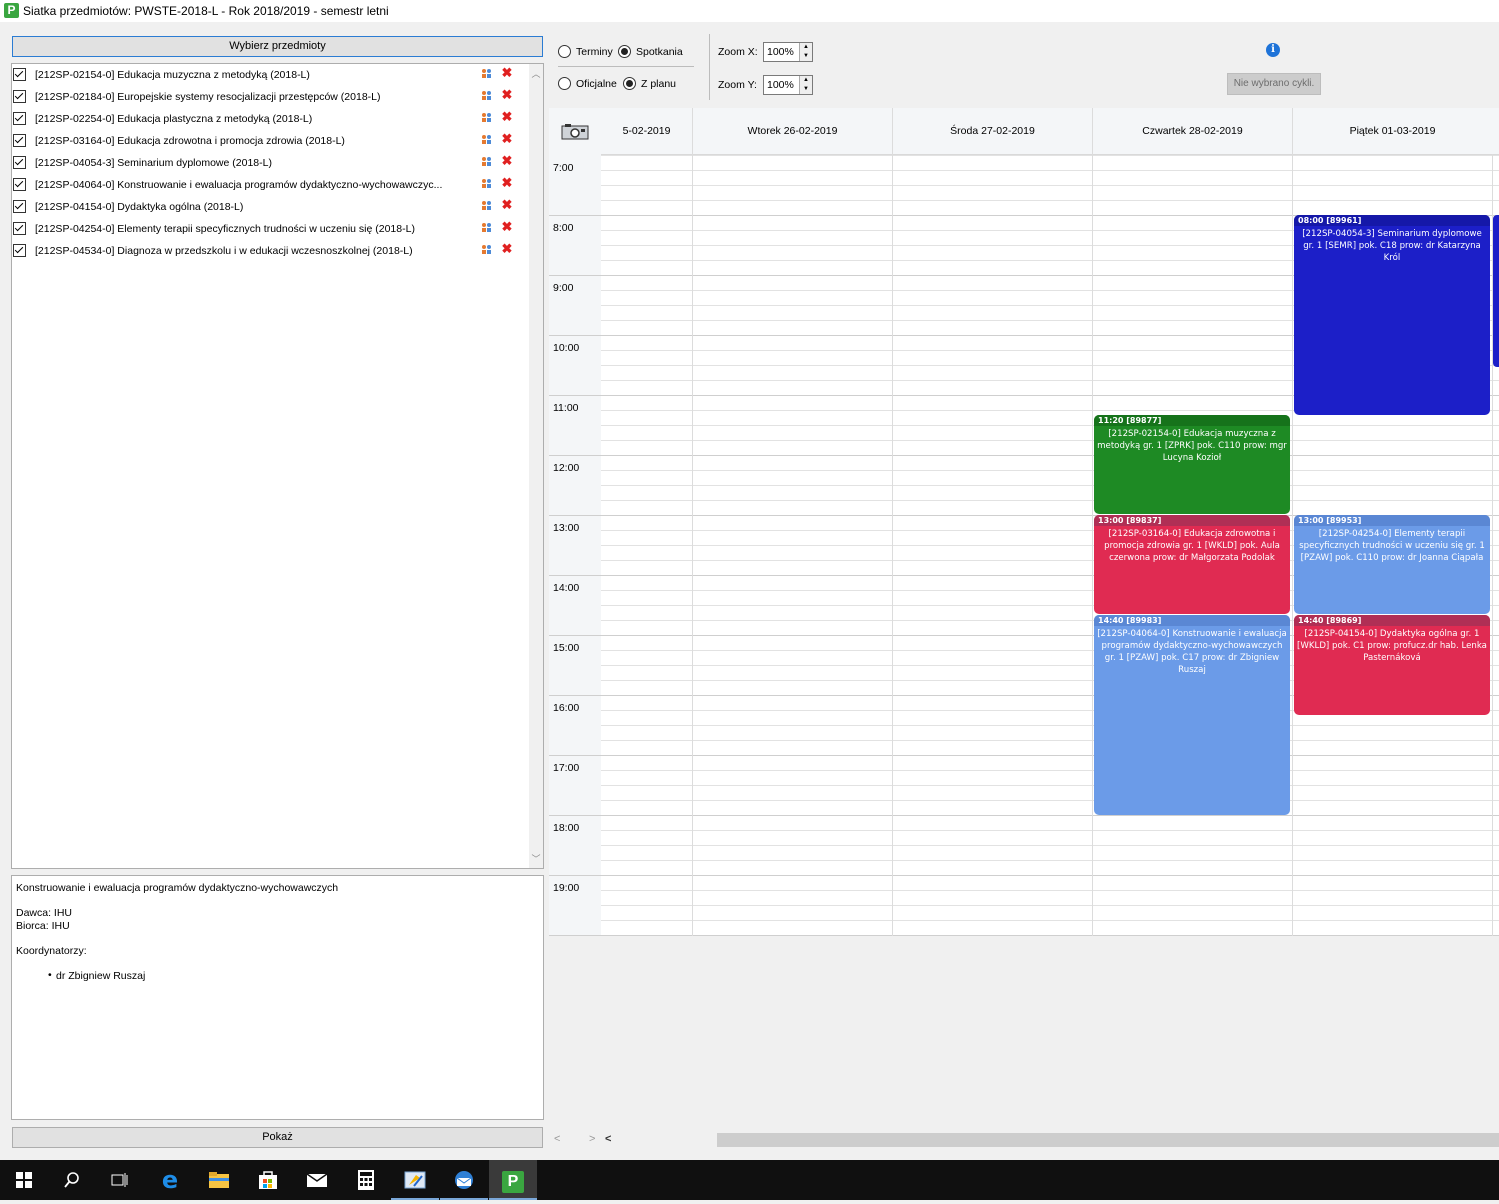 This screenshot has width=1499, height=1204. I want to click on day-divider, so click(1292, 545).